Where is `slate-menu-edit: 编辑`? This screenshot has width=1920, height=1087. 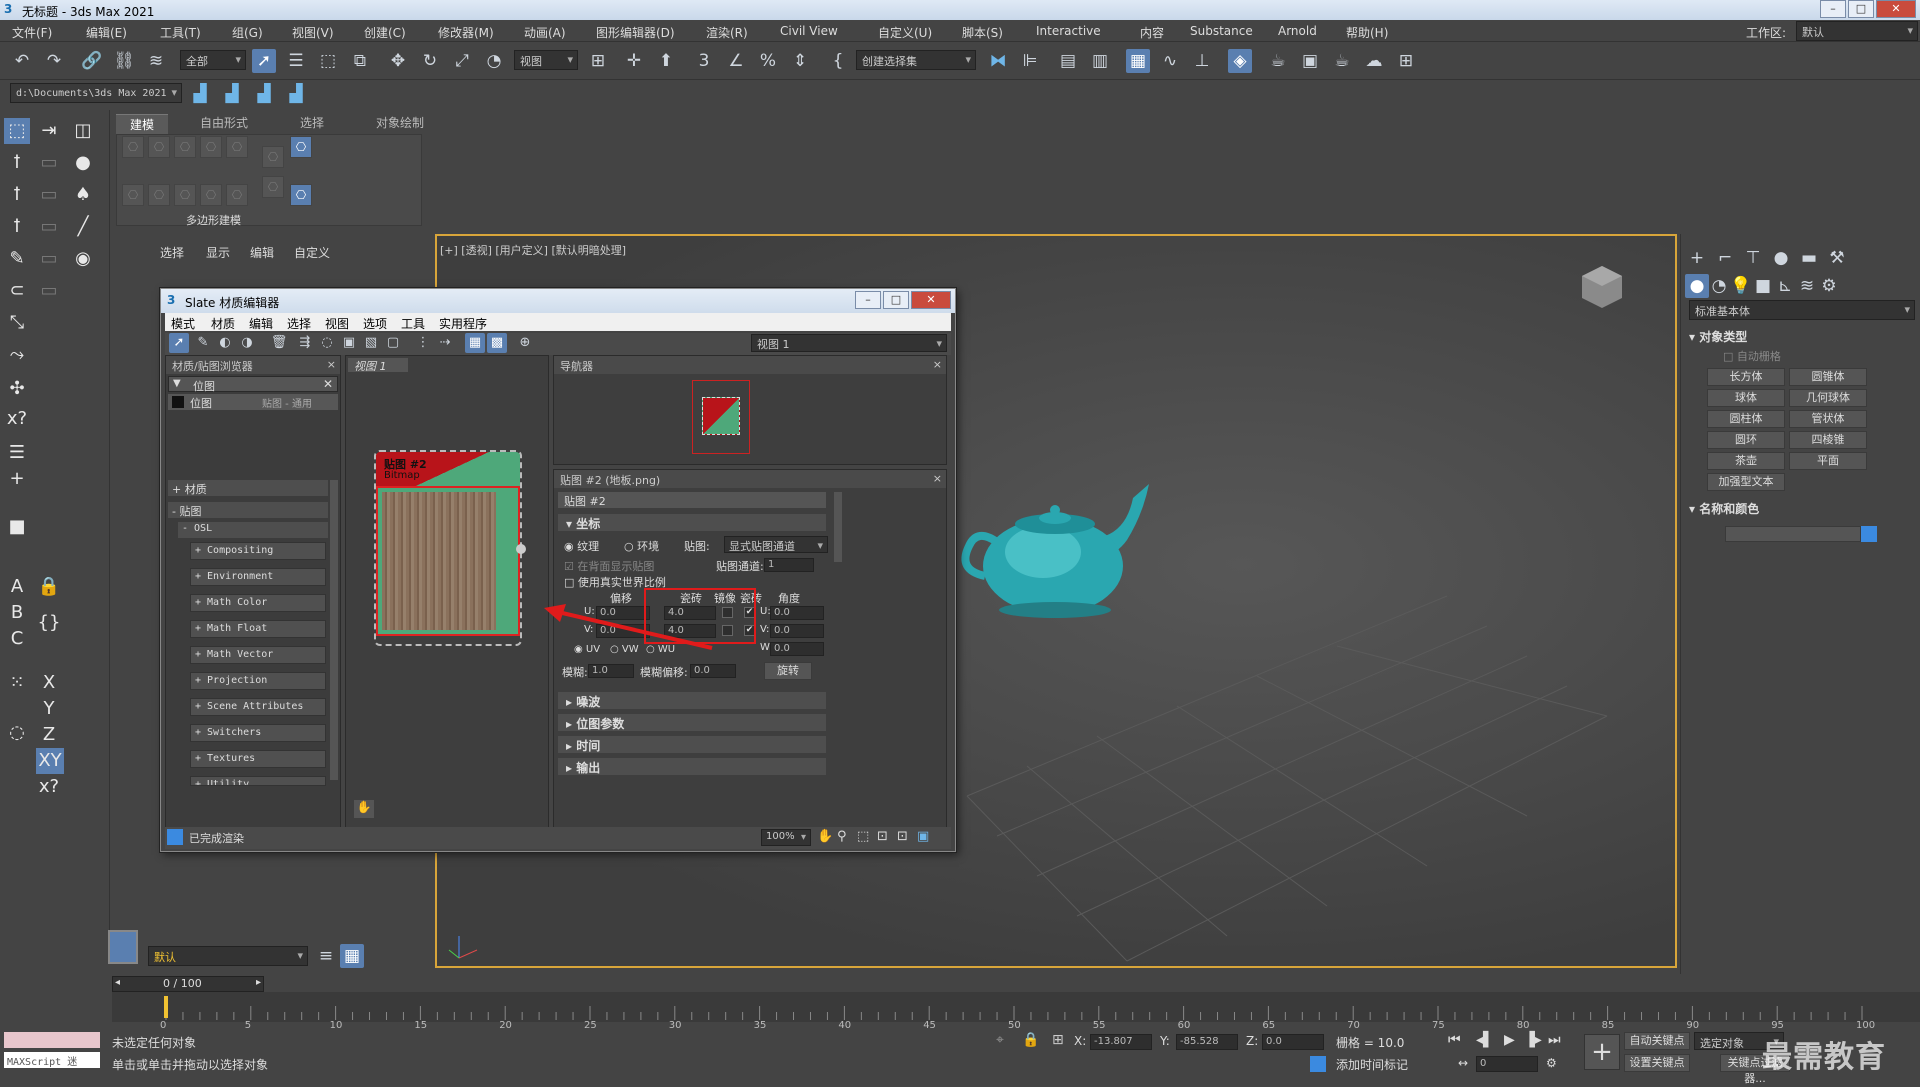 slate-menu-edit: 编辑 is located at coordinates (261, 323).